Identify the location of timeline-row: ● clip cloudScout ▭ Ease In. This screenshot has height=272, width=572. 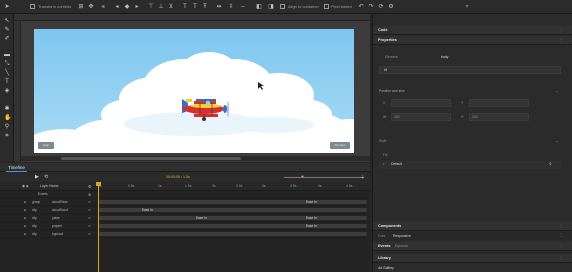
(185, 210).